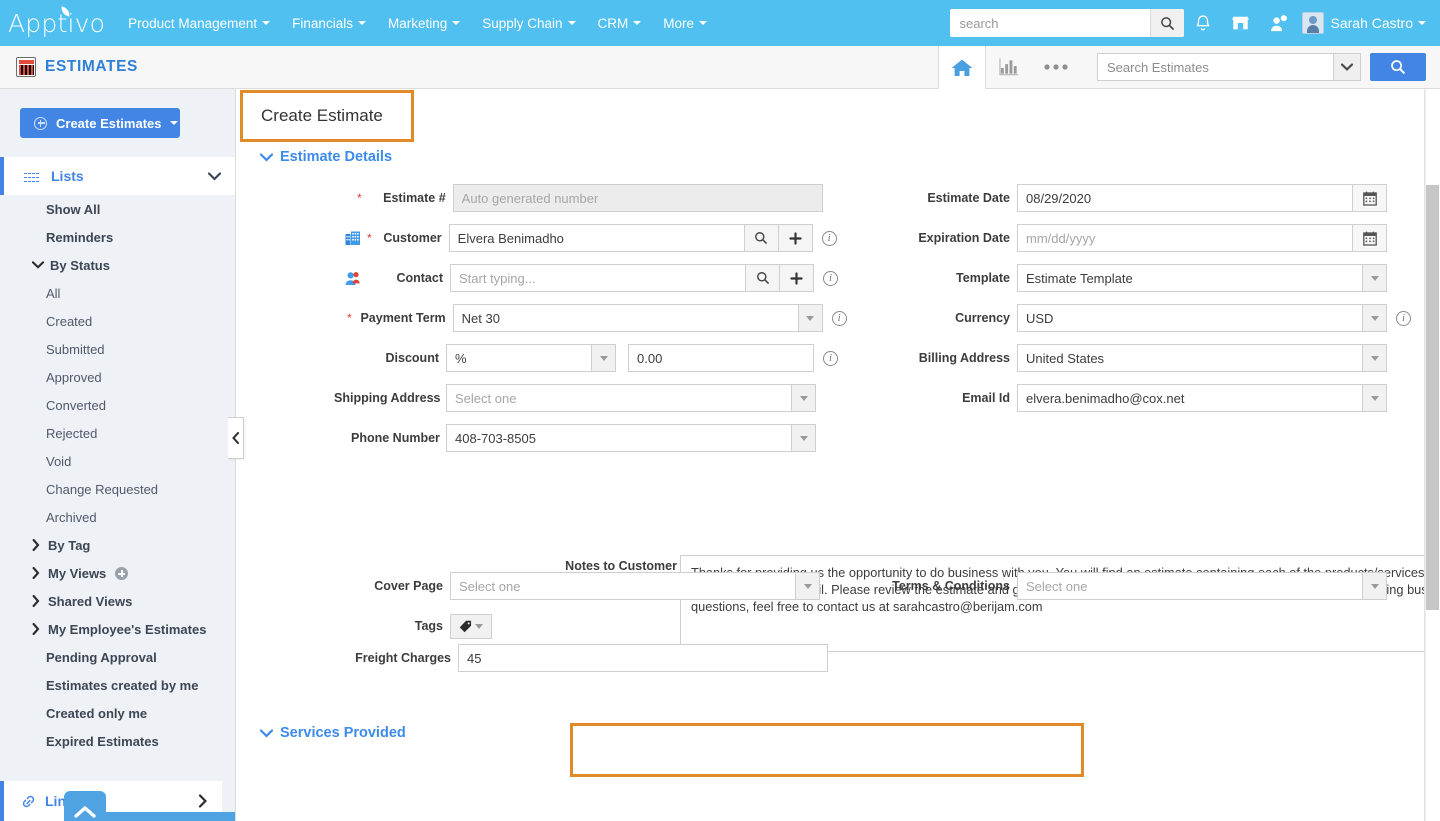 This screenshot has height=821, width=1440. Describe the element at coordinates (117, 685) in the screenshot. I see `sidebar-item-estimates-created-by-me: Estimates created by me` at that location.